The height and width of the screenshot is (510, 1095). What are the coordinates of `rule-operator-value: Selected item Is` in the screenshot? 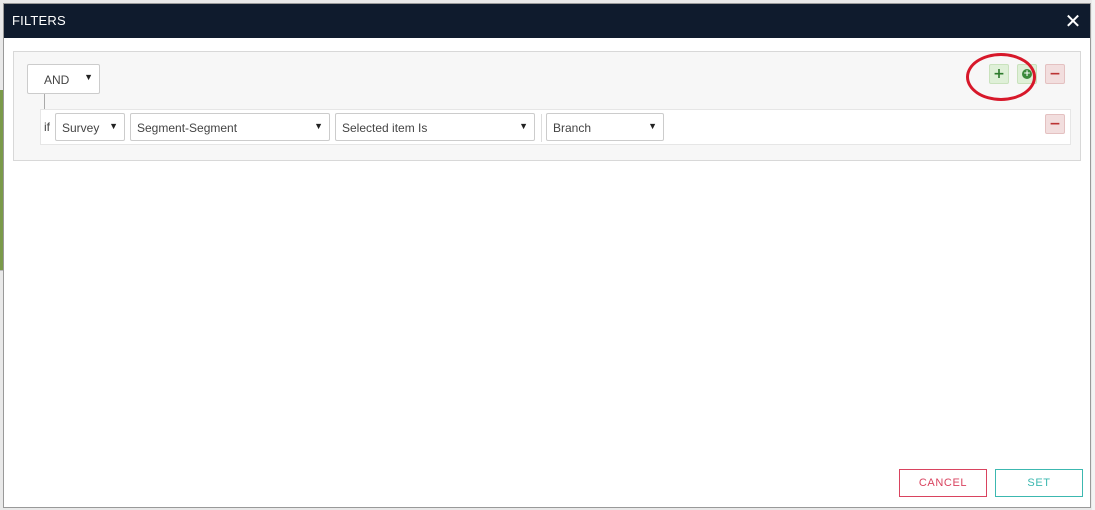 It's located at (385, 128).